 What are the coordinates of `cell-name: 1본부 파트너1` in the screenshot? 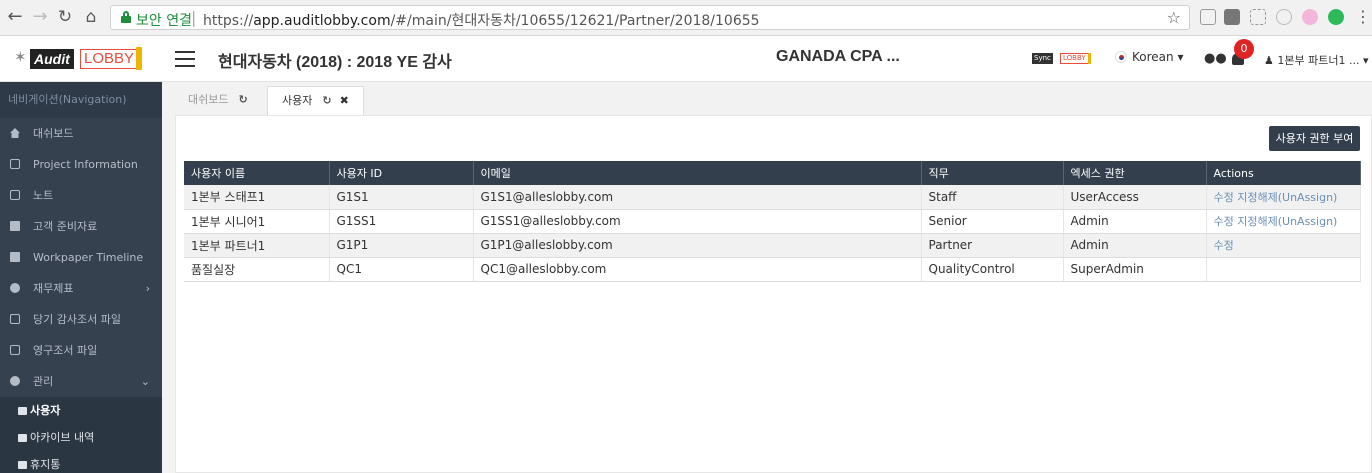 It's located at (257, 245).